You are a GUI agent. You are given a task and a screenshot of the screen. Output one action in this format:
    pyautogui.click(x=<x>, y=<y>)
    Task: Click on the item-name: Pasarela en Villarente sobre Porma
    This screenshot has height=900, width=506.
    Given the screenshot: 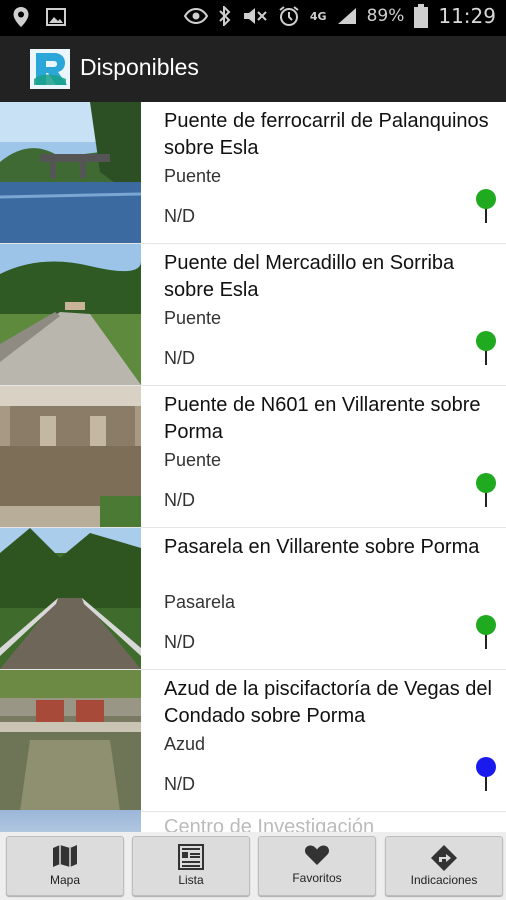 What is the action you would take?
    pyautogui.click(x=322, y=547)
    